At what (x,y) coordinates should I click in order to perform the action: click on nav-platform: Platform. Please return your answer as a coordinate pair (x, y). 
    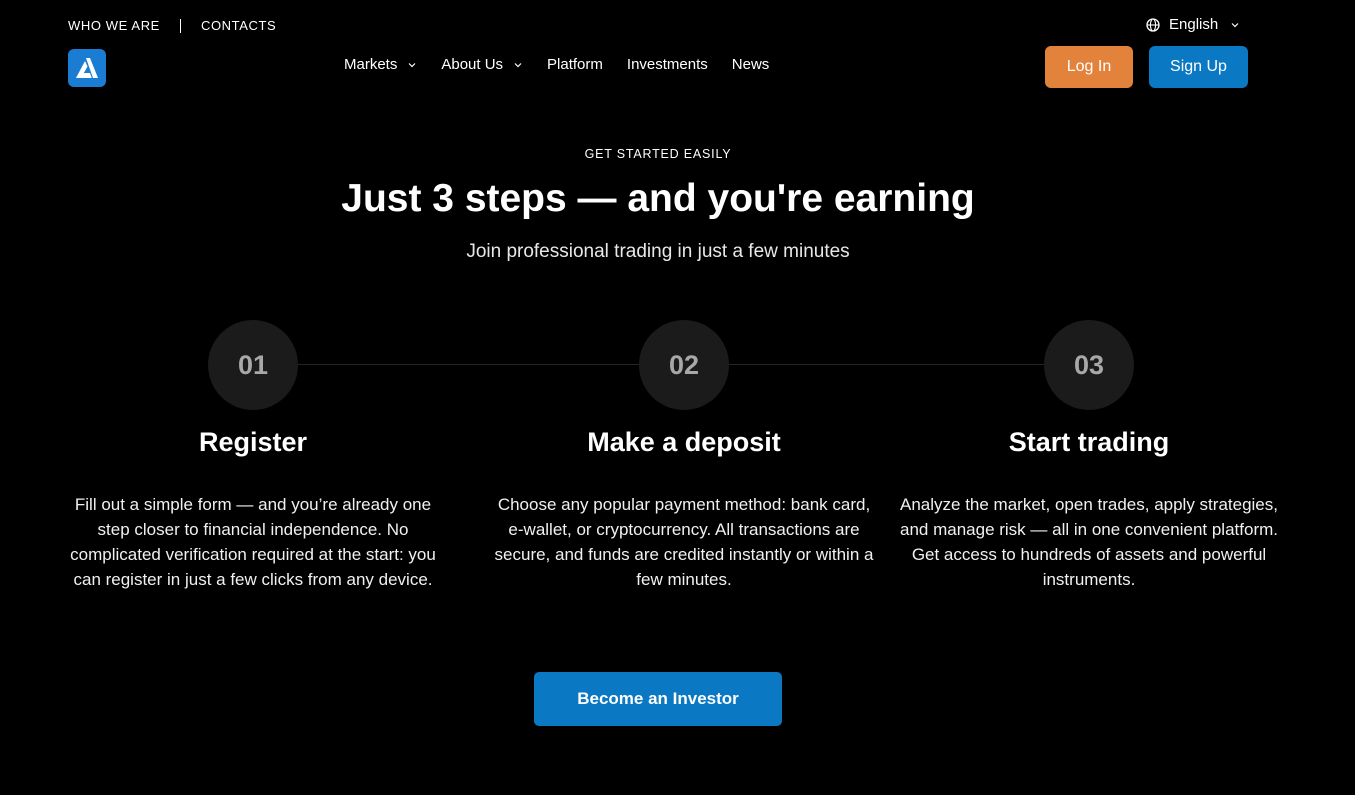
    Looking at the image, I should click on (575, 64).